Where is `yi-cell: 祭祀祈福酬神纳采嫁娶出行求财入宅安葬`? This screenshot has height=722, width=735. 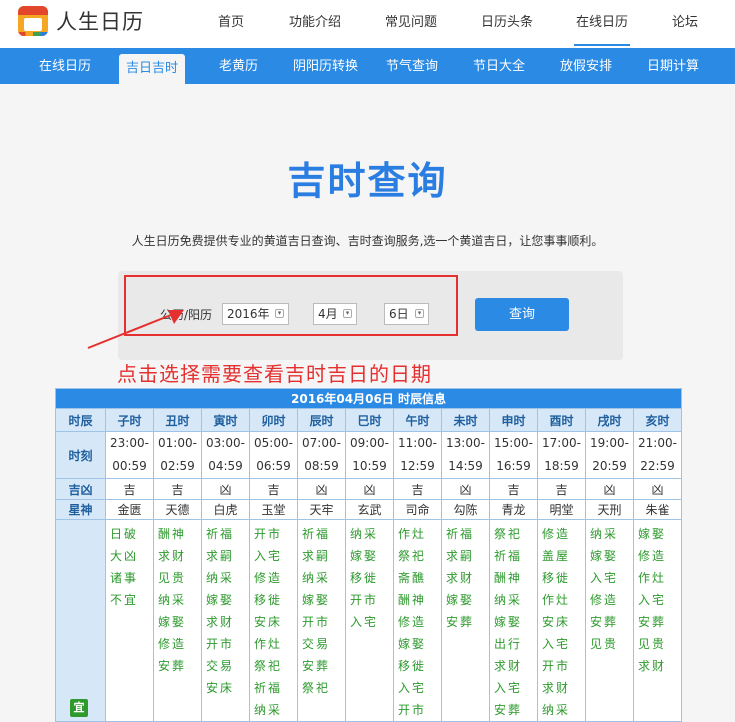
yi-cell: 祭祀祈福酬神纳采嫁娶出行求财入宅安葬 is located at coordinates (513, 620).